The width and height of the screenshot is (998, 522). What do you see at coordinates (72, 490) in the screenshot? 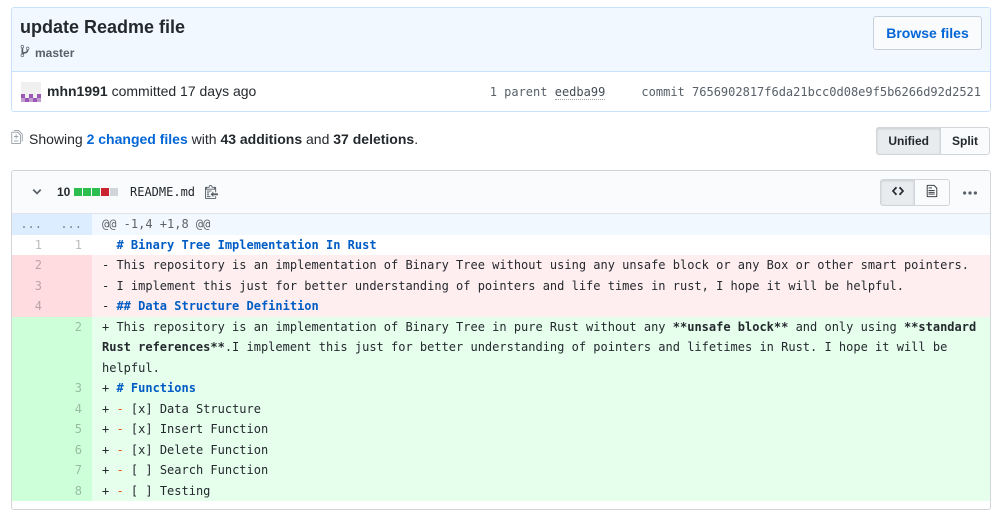
I see `new-line-number: 8` at bounding box center [72, 490].